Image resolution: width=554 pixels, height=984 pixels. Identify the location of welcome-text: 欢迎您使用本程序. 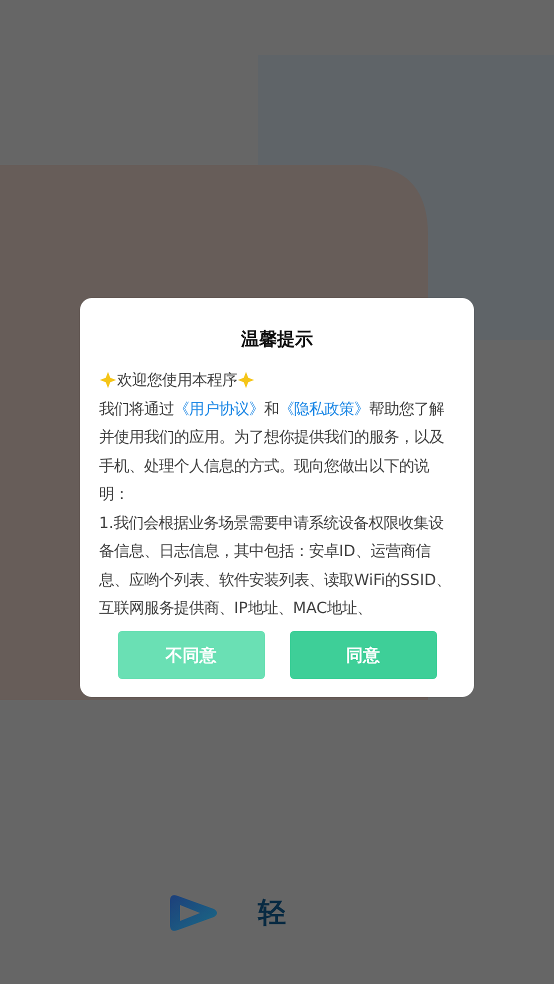
(177, 380).